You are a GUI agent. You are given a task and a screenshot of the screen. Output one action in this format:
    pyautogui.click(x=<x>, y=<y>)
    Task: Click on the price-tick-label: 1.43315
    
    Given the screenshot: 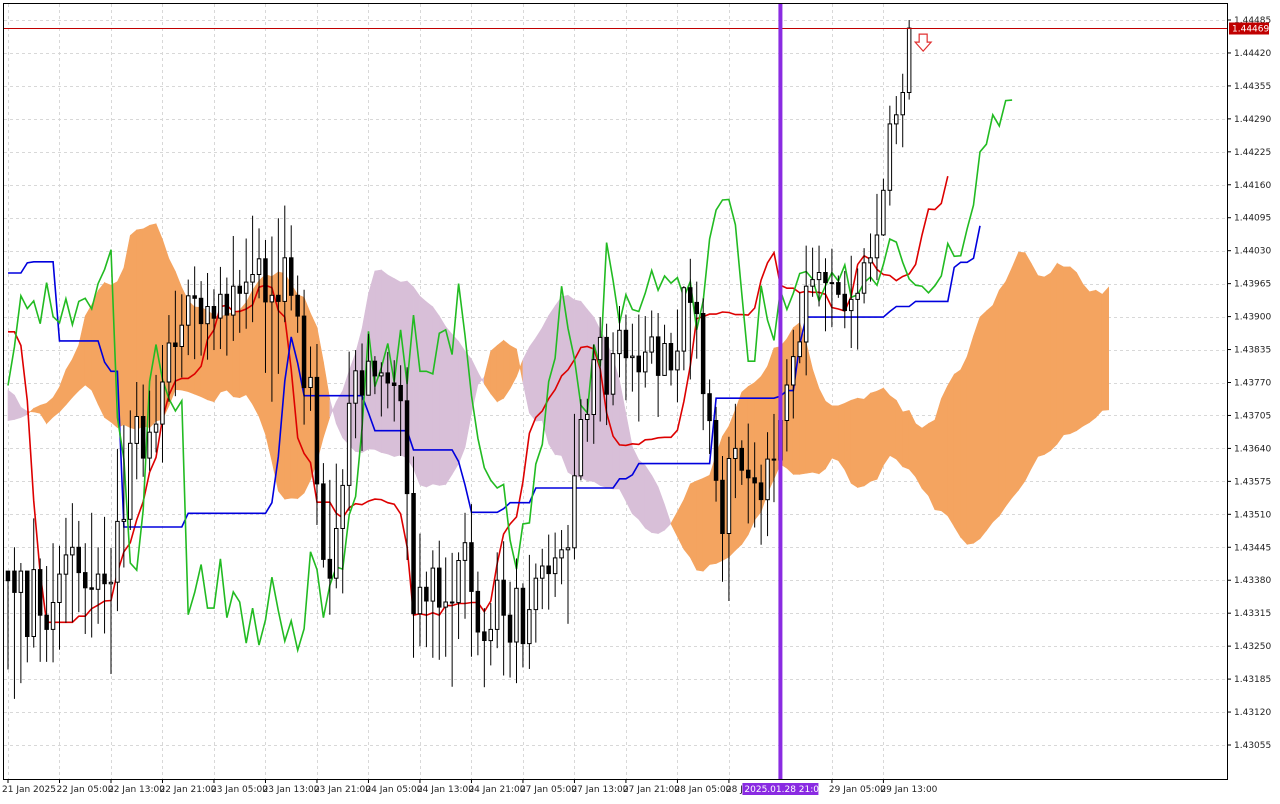 What is the action you would take?
    pyautogui.click(x=1252, y=614)
    